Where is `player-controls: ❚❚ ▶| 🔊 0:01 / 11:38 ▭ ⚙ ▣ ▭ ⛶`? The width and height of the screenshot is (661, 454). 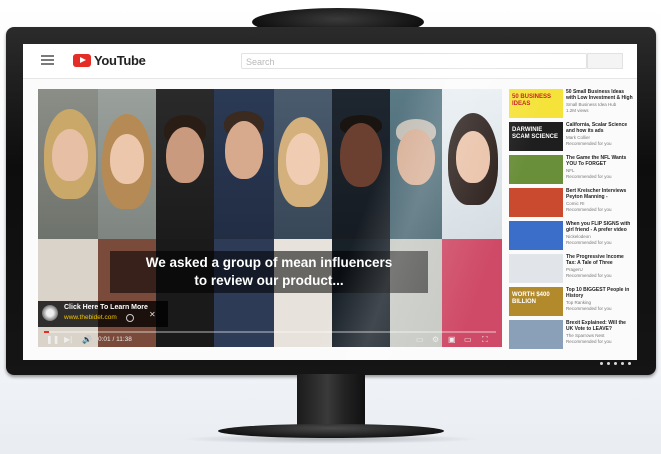 player-controls: ❚❚ ▶| 🔊 0:01 / 11:38 ▭ ⚙ ▣ ▭ ⛶ is located at coordinates (270, 341).